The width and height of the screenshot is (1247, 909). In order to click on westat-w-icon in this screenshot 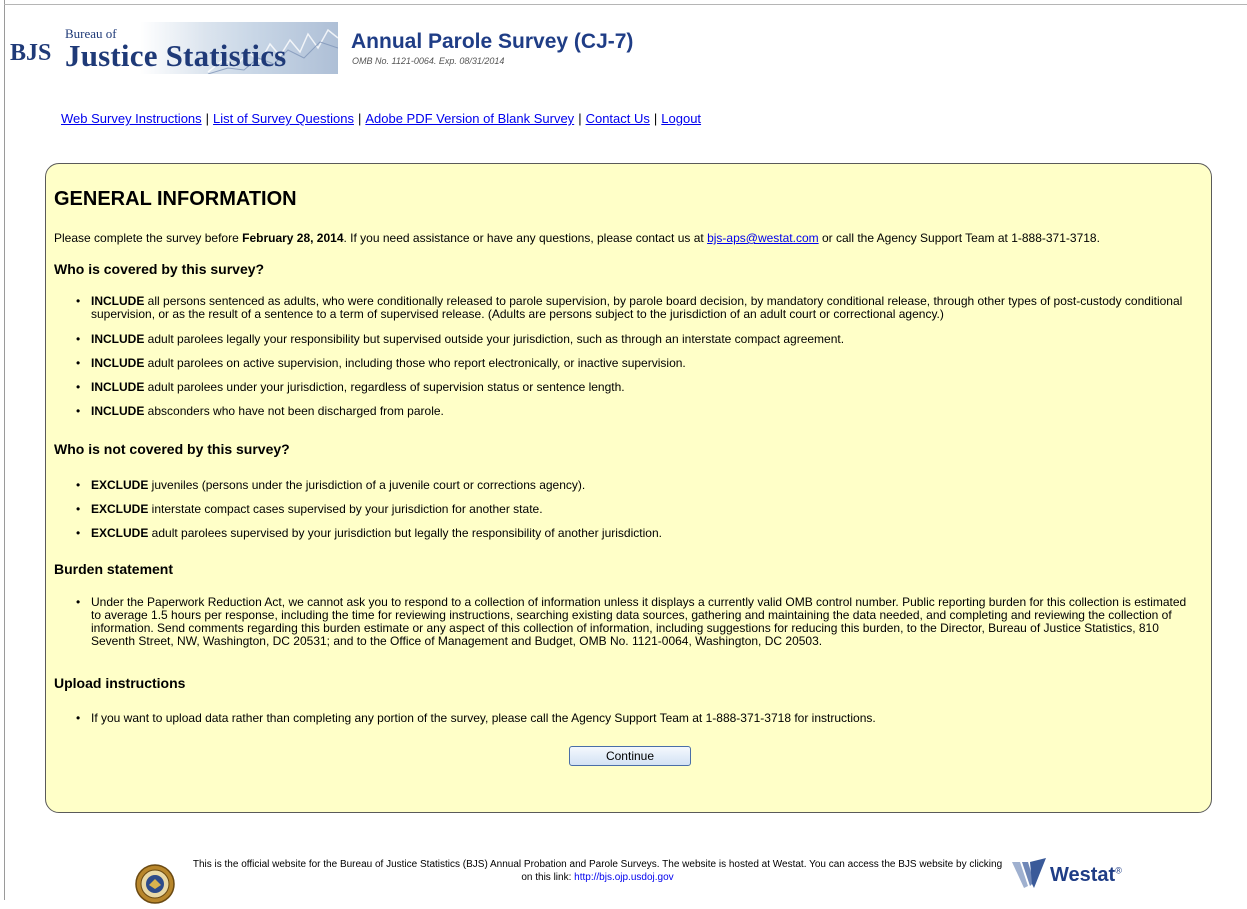, I will do `click(1029, 873)`.